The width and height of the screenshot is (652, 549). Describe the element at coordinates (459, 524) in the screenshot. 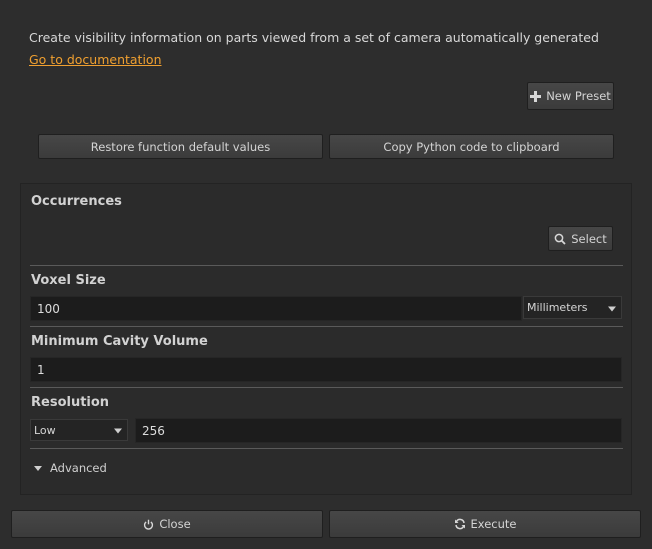

I see `refresh-icon` at that location.